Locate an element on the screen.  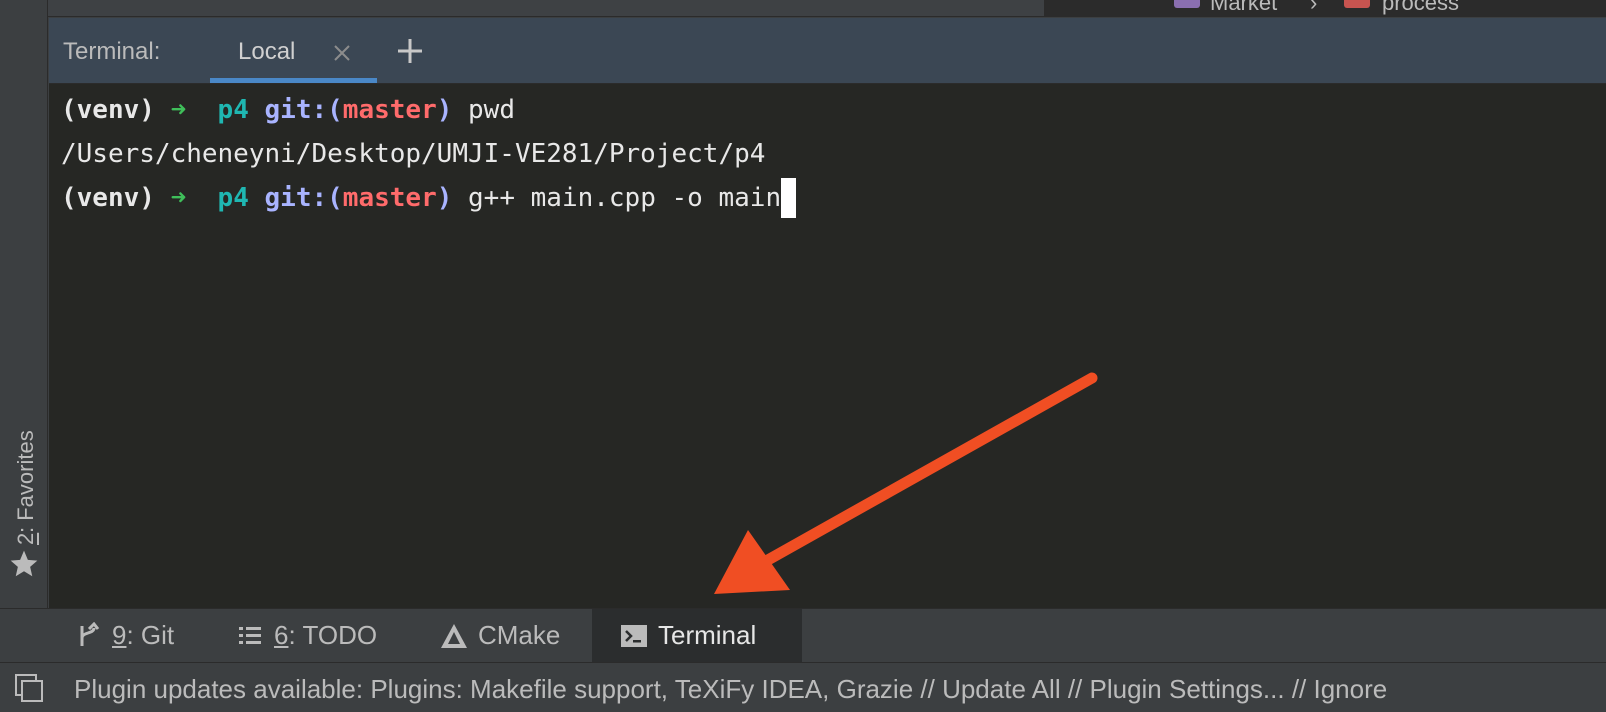
active-tab-indicator is located at coordinates (293, 80).